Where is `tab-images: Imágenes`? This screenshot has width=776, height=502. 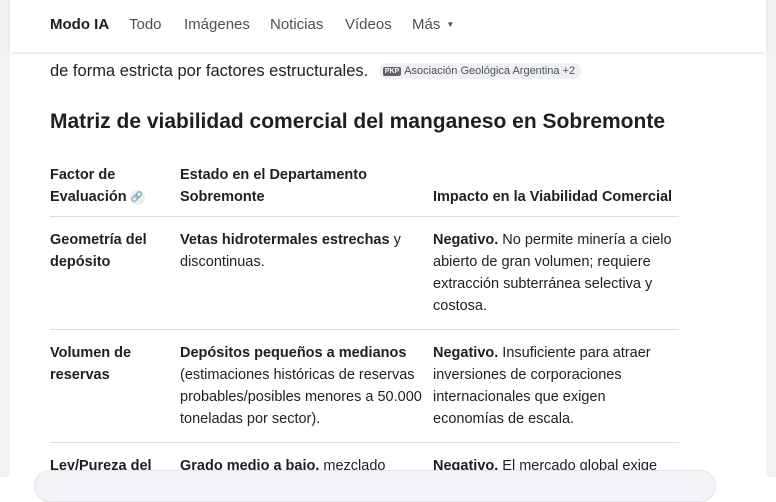 tab-images: Imágenes is located at coordinates (217, 24).